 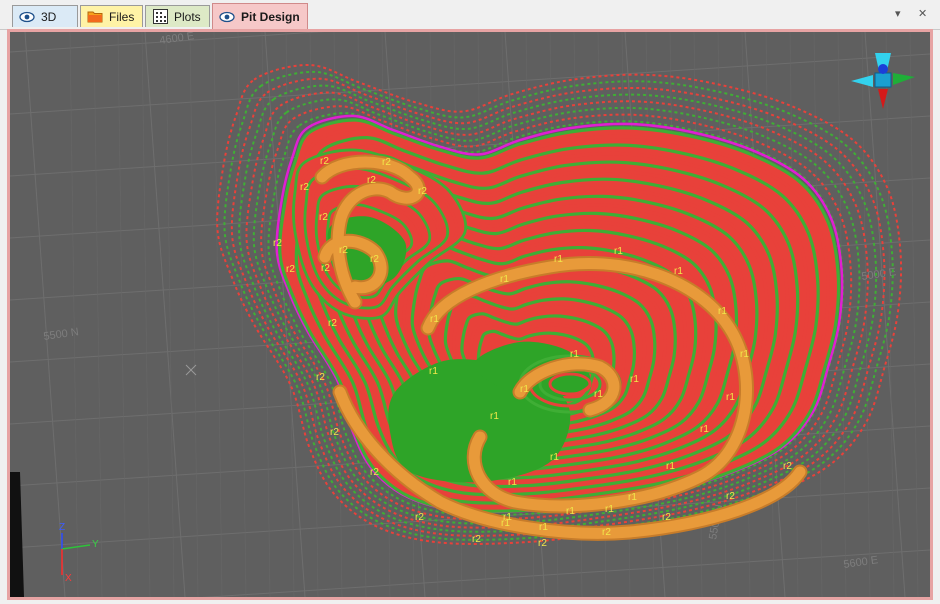 I want to click on tab-pit-design-label: Pit Design, so click(x=270, y=16).